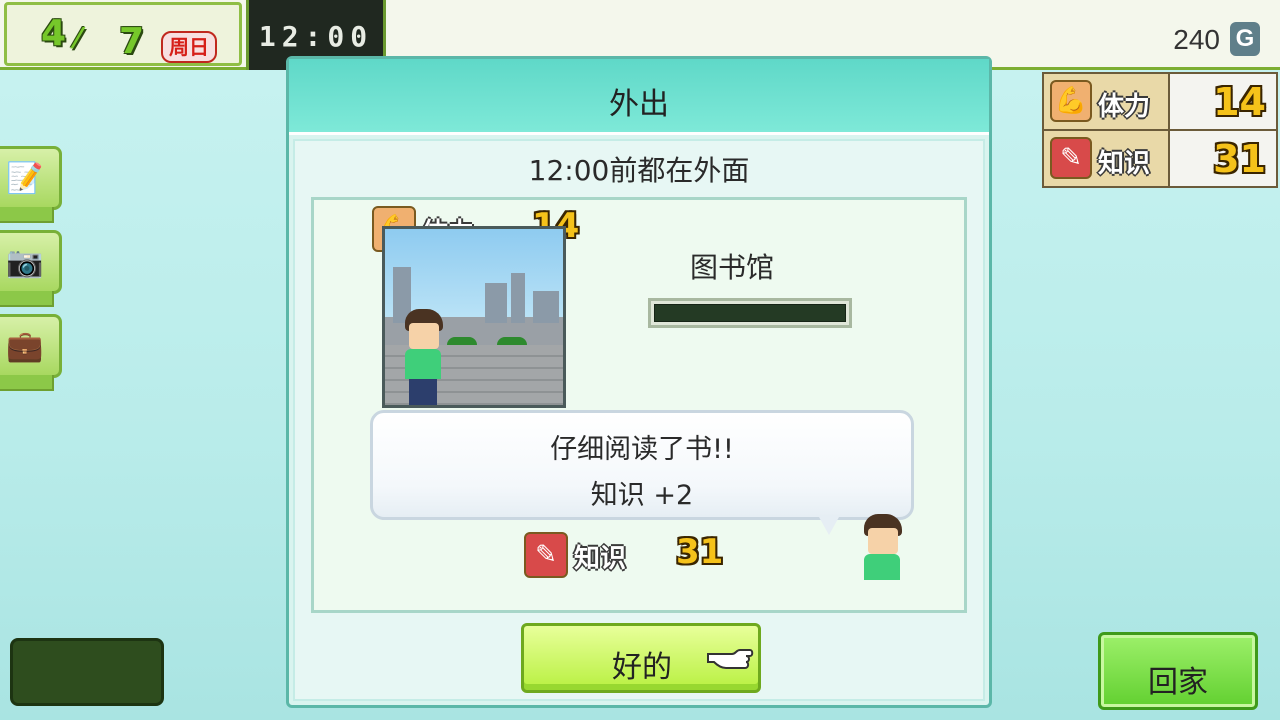 The image size is (1280, 720). I want to click on stamina-icon: 💪, so click(1071, 101).